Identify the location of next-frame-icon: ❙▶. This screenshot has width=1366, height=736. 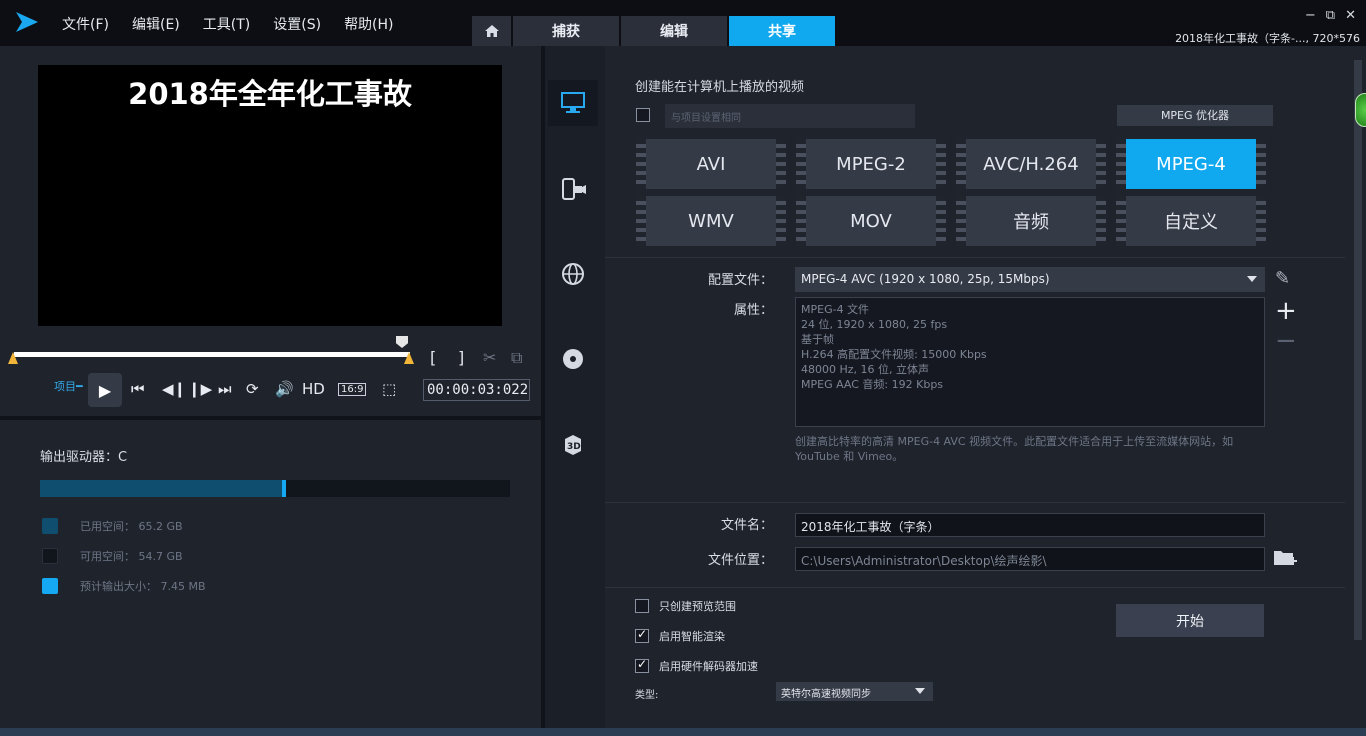
(200, 389).